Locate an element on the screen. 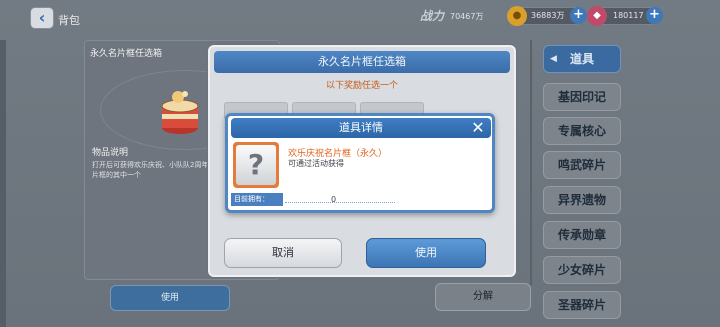 The image size is (720, 327). tab-label: 道具 is located at coordinates (581, 59).